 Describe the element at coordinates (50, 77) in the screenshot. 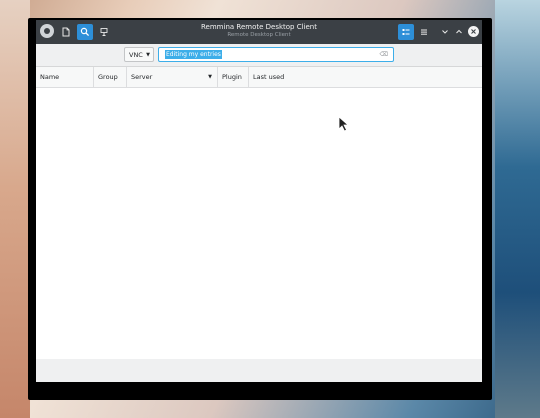

I see `column-header-label: Name` at that location.